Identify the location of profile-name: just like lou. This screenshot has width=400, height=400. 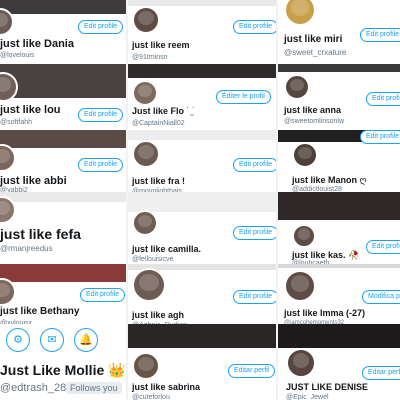
(30, 110).